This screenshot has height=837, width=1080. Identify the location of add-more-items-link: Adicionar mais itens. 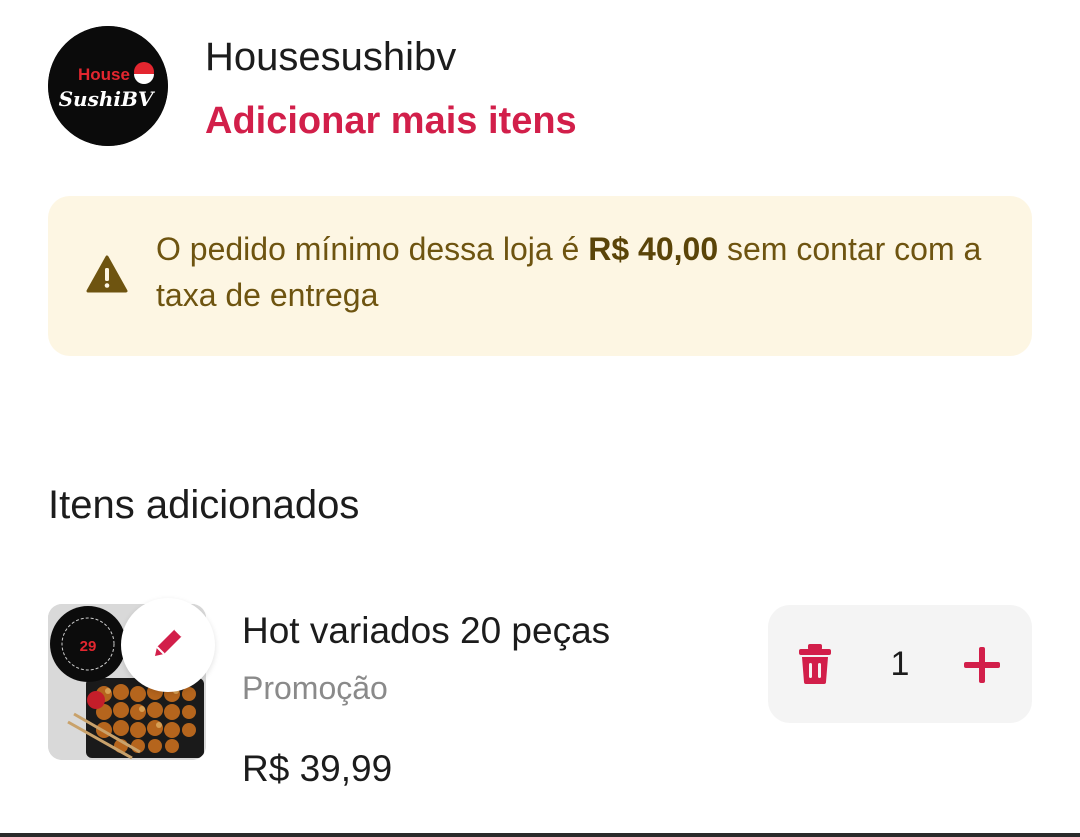
(391, 121).